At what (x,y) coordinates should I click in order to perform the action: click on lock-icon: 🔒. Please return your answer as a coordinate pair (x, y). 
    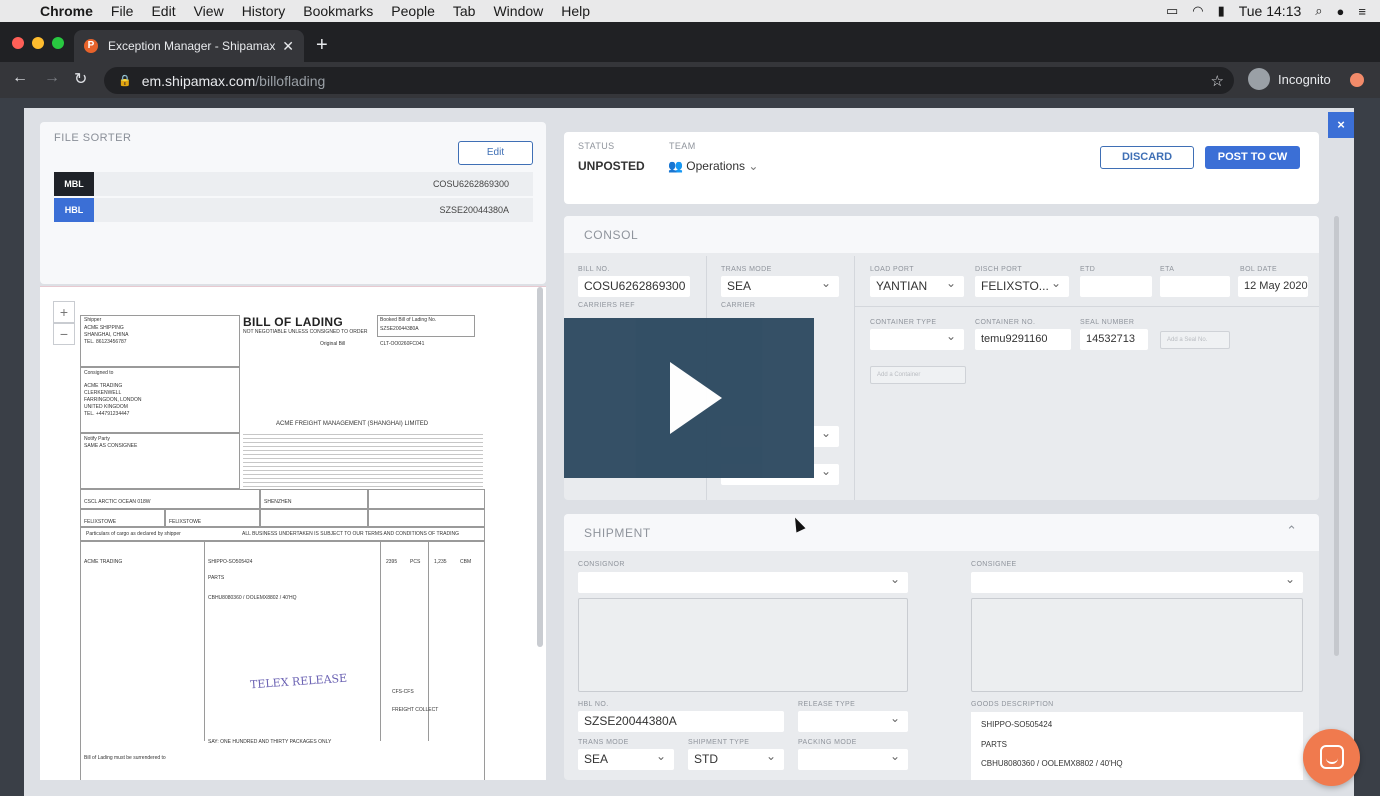
    Looking at the image, I should click on (125, 80).